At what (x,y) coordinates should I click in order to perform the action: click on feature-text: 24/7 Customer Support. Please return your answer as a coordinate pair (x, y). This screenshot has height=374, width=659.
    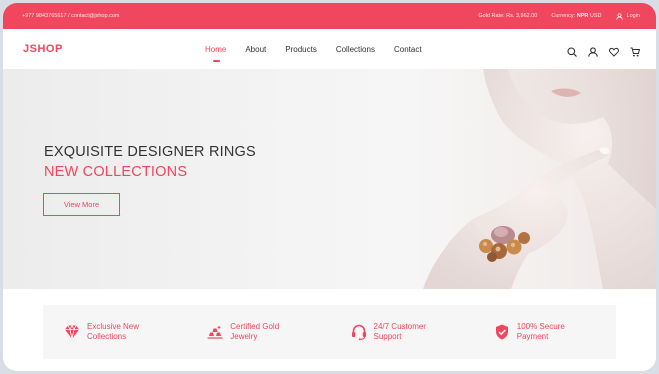
    Looking at the image, I should click on (399, 331).